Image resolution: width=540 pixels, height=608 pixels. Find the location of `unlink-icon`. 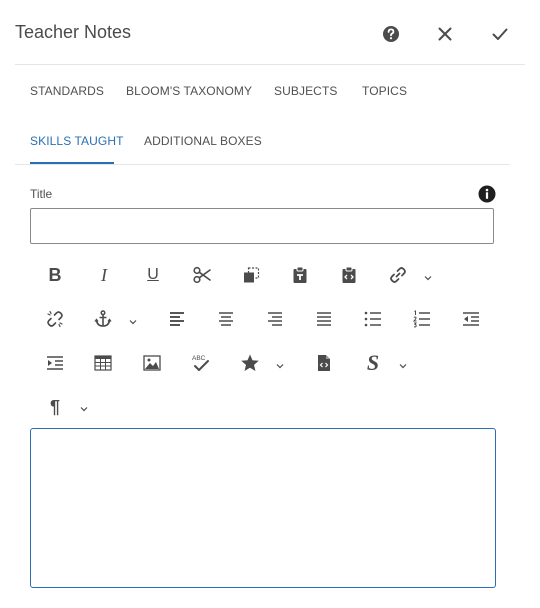

unlink-icon is located at coordinates (55, 319).